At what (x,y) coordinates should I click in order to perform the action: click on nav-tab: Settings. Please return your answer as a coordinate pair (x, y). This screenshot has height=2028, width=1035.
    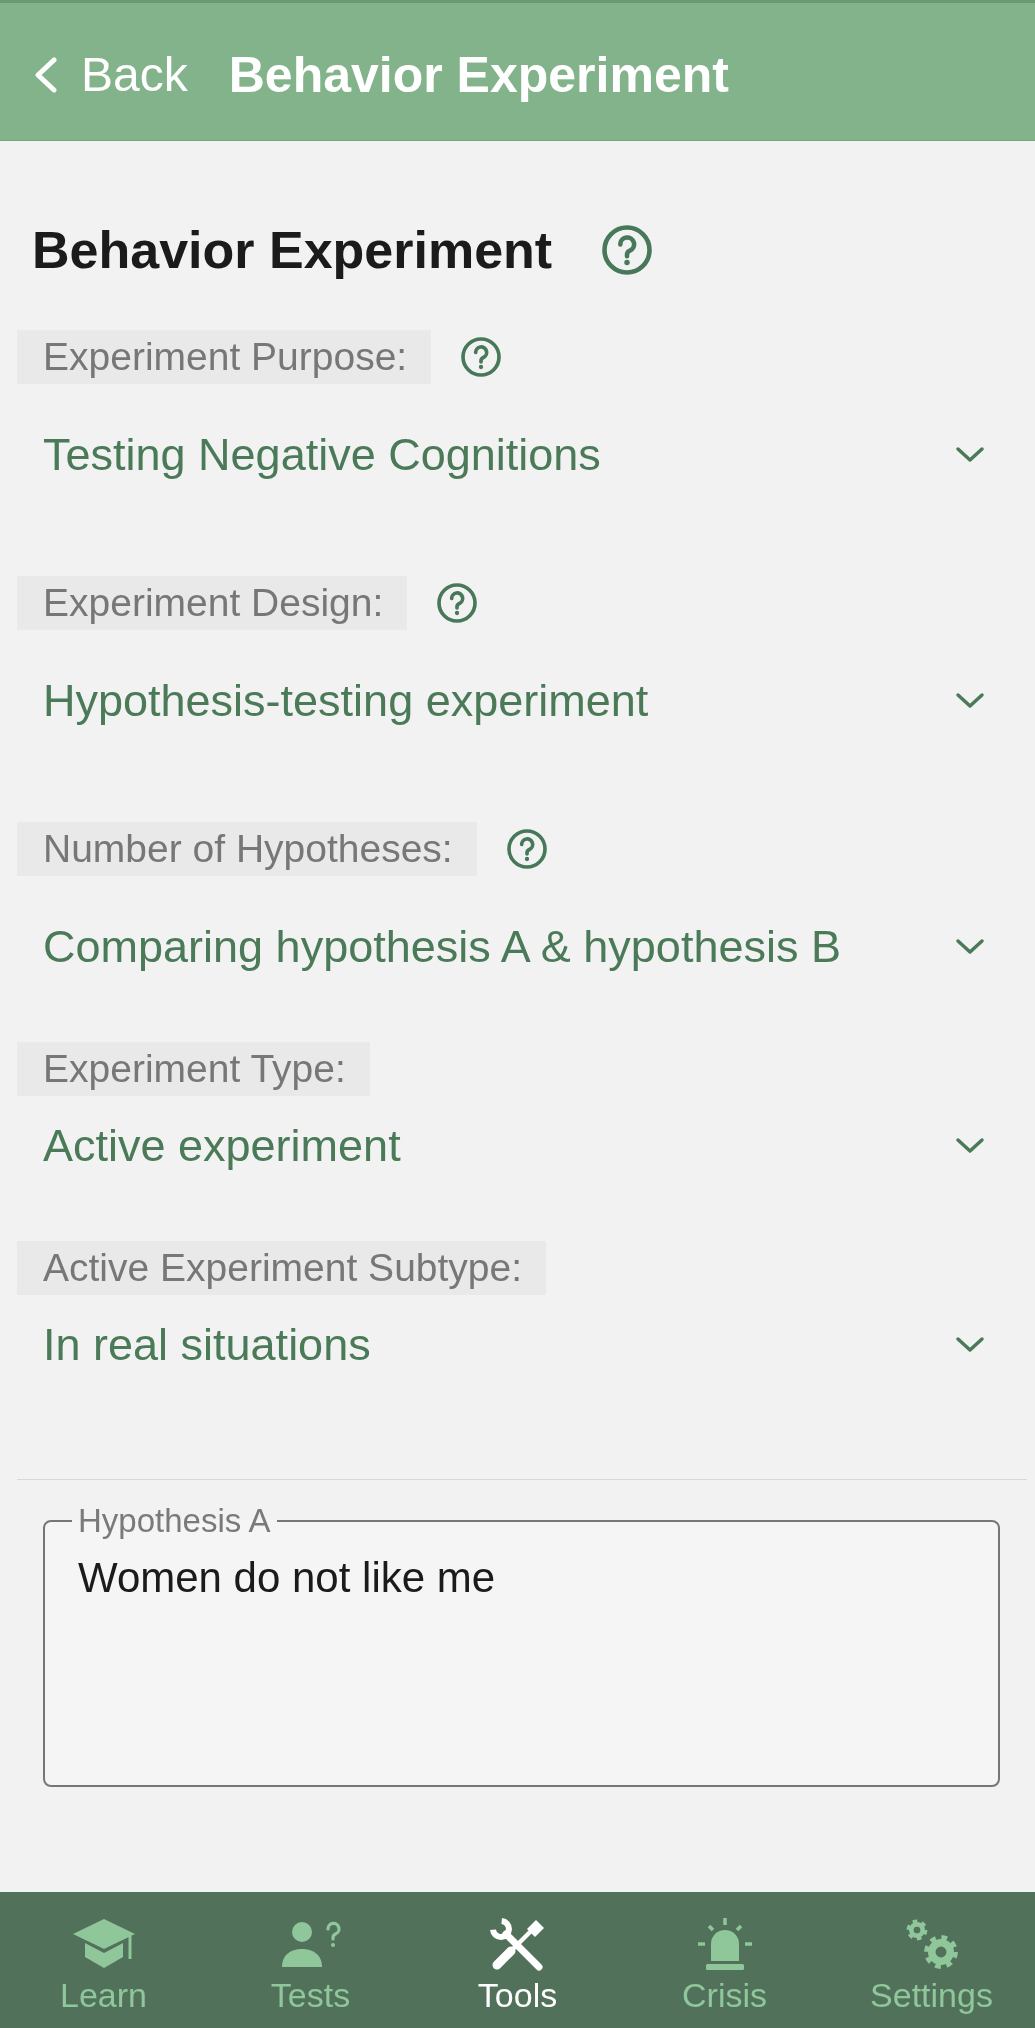
    Looking at the image, I should click on (931, 1960).